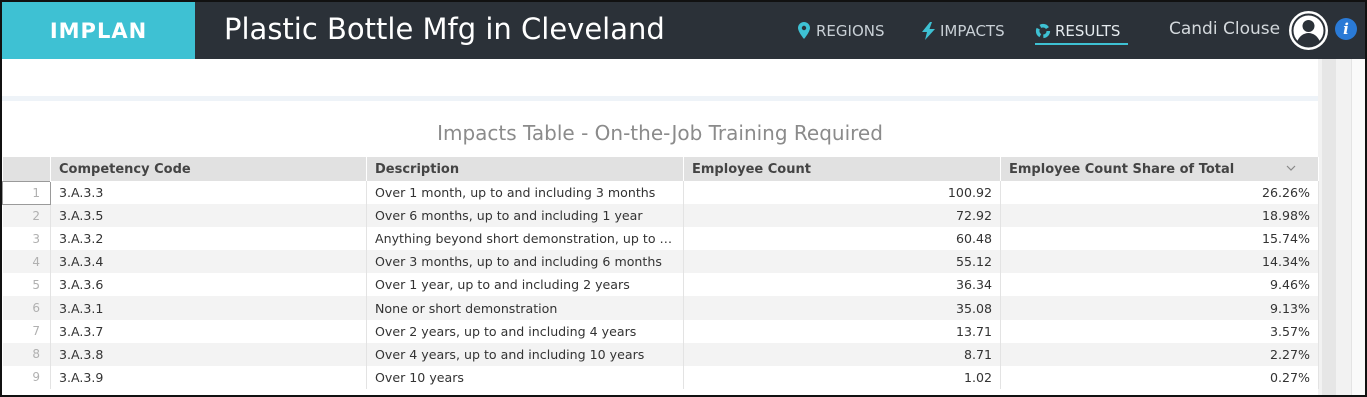 This screenshot has width=1367, height=397. I want to click on cell-competency-code: 3.A.3.3, so click(208, 193).